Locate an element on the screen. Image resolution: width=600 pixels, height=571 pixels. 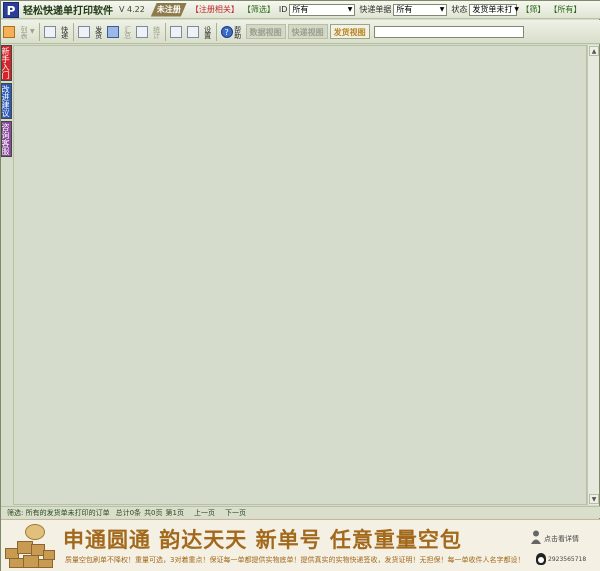
status-pages: 共0页 is located at coordinates (153, 512).